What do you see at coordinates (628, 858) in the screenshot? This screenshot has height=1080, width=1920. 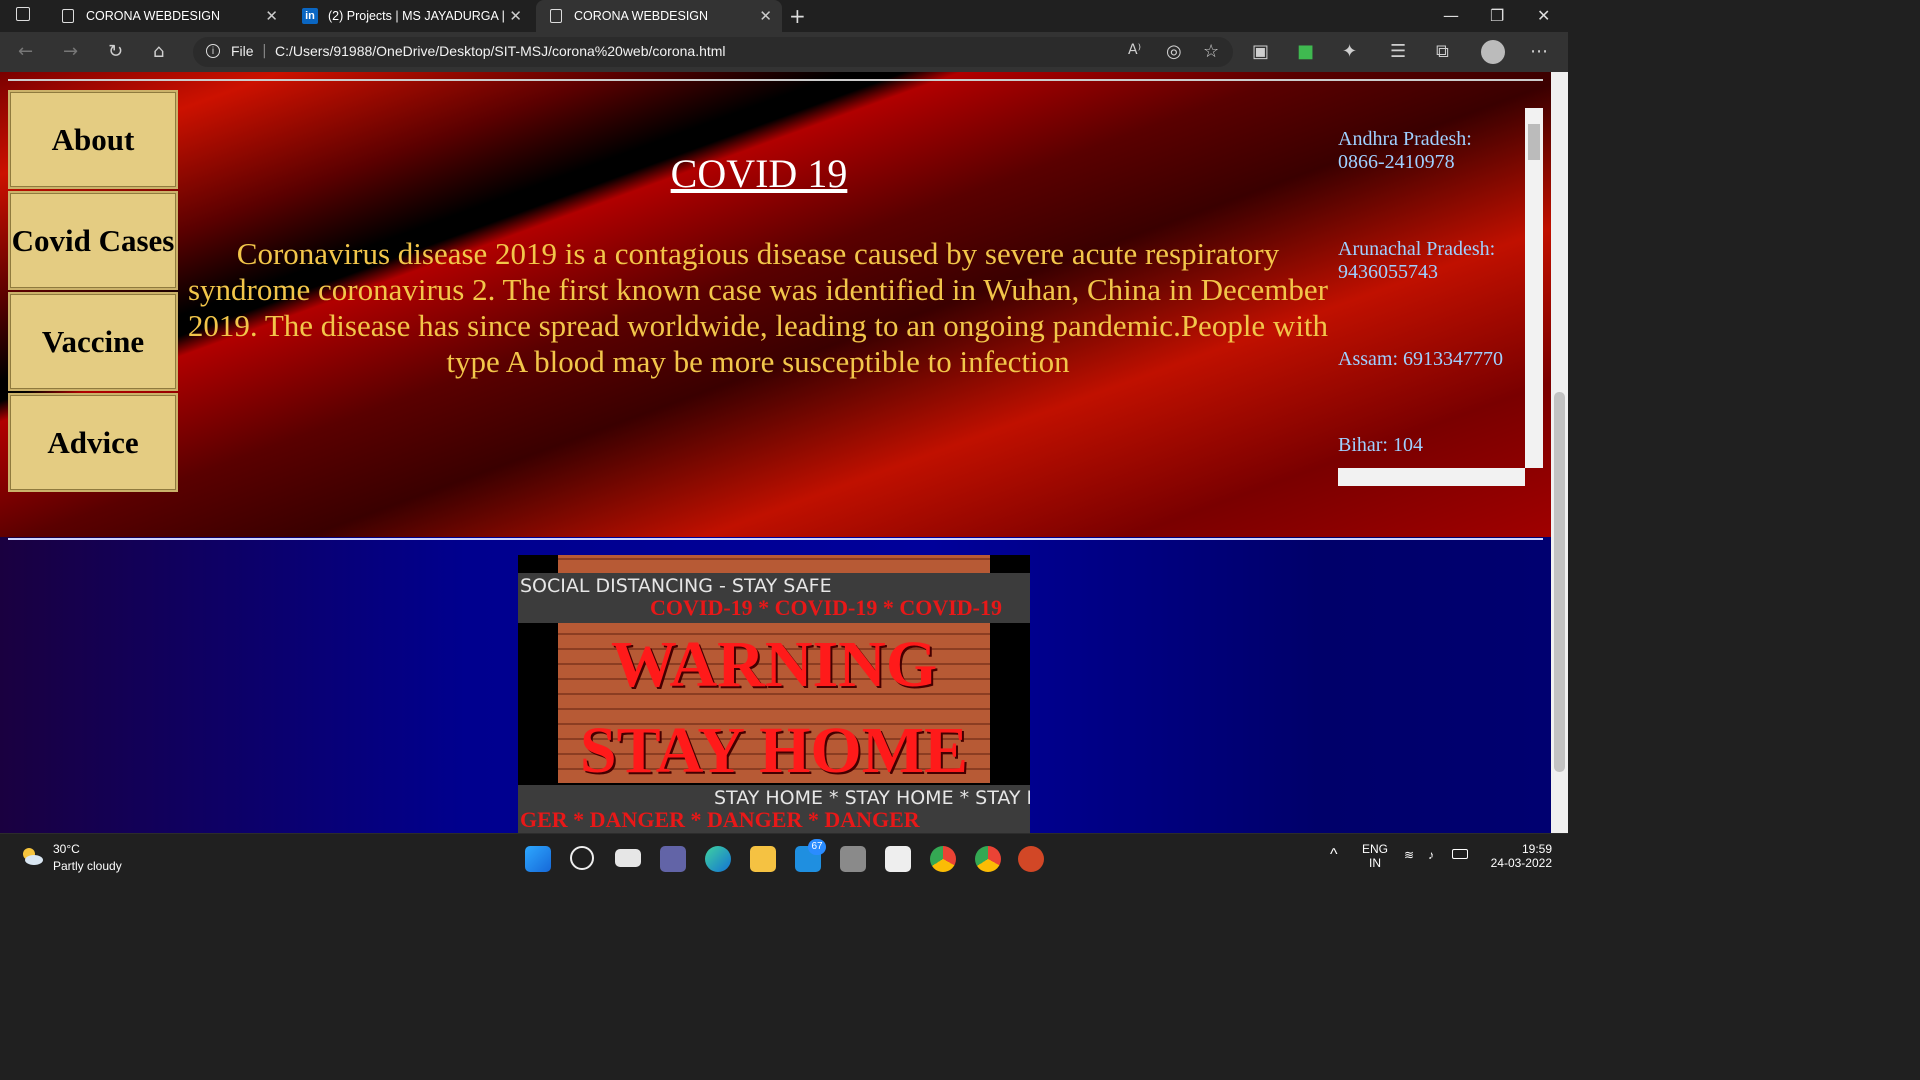 I see `task-view-icon` at bounding box center [628, 858].